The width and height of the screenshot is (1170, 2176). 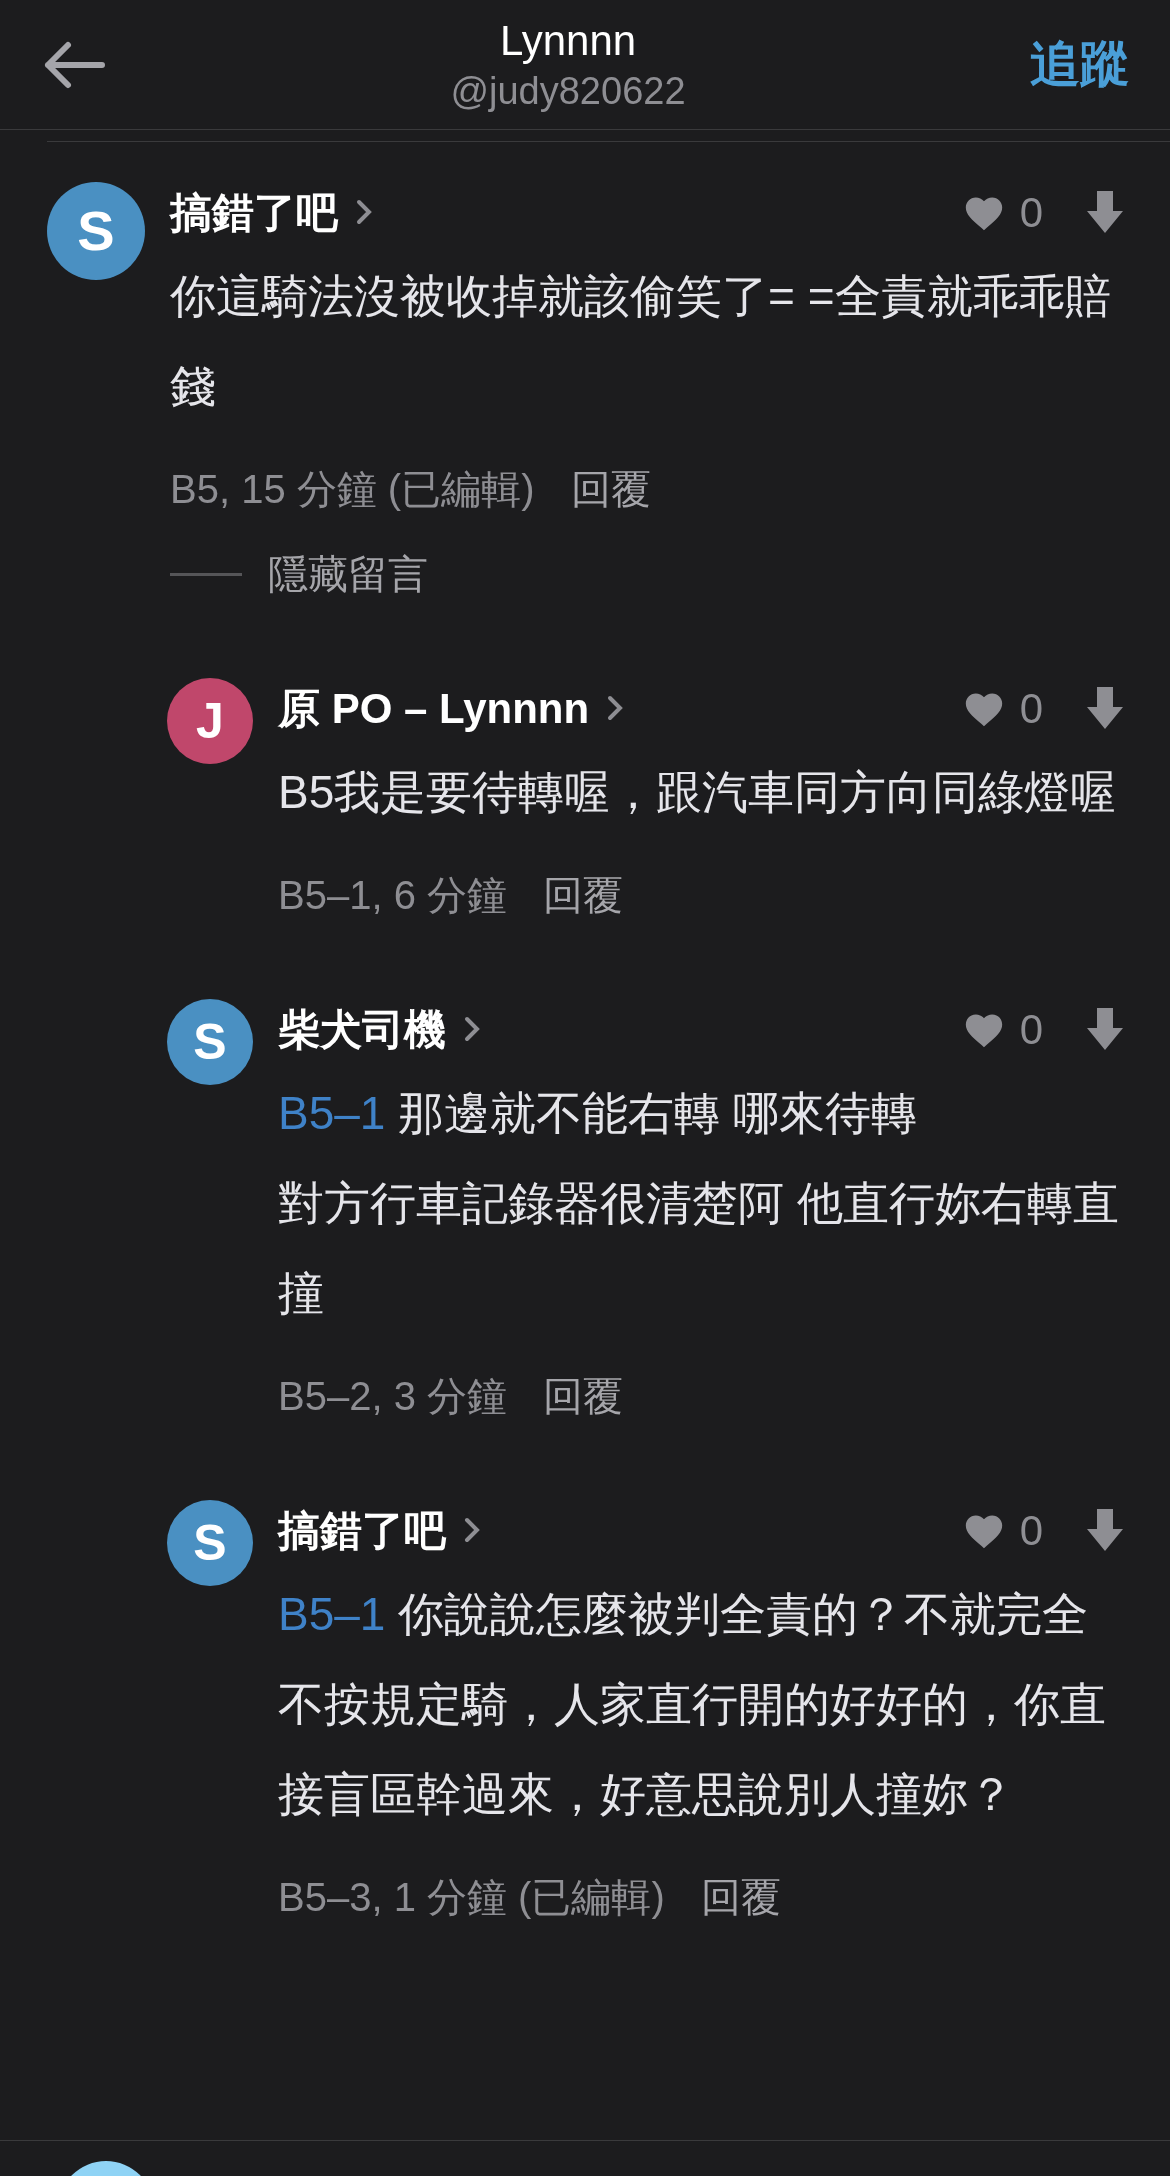 I want to click on comment-text: 你這騎法沒被收掉就該偷笑了= =全責就乖乖賠錢, so click(x=641, y=341).